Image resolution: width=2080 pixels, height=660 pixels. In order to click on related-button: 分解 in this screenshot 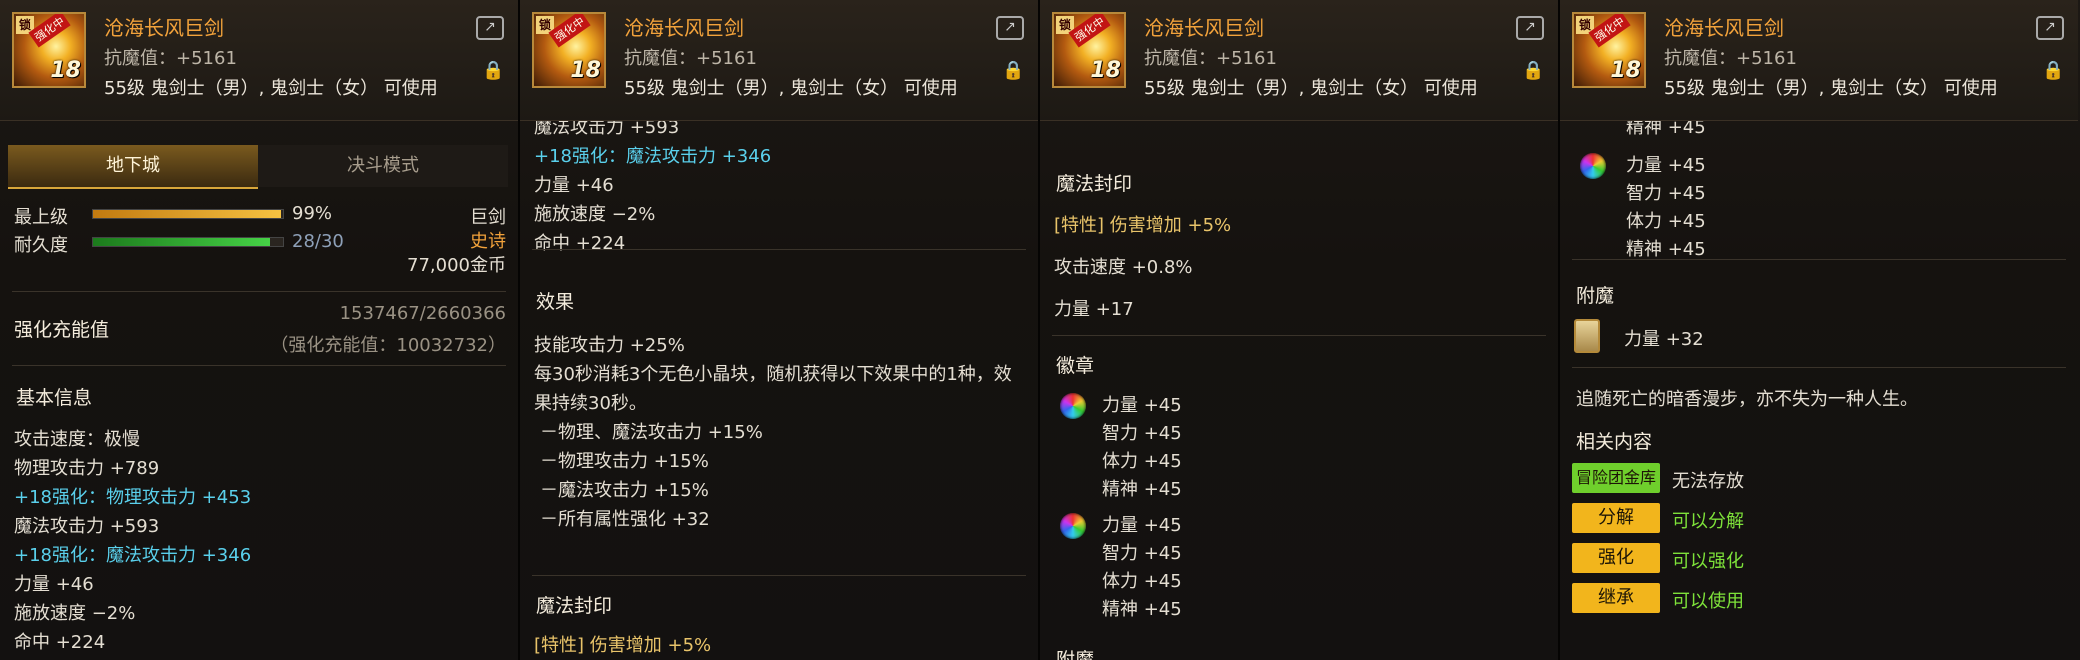, I will do `click(1616, 518)`.